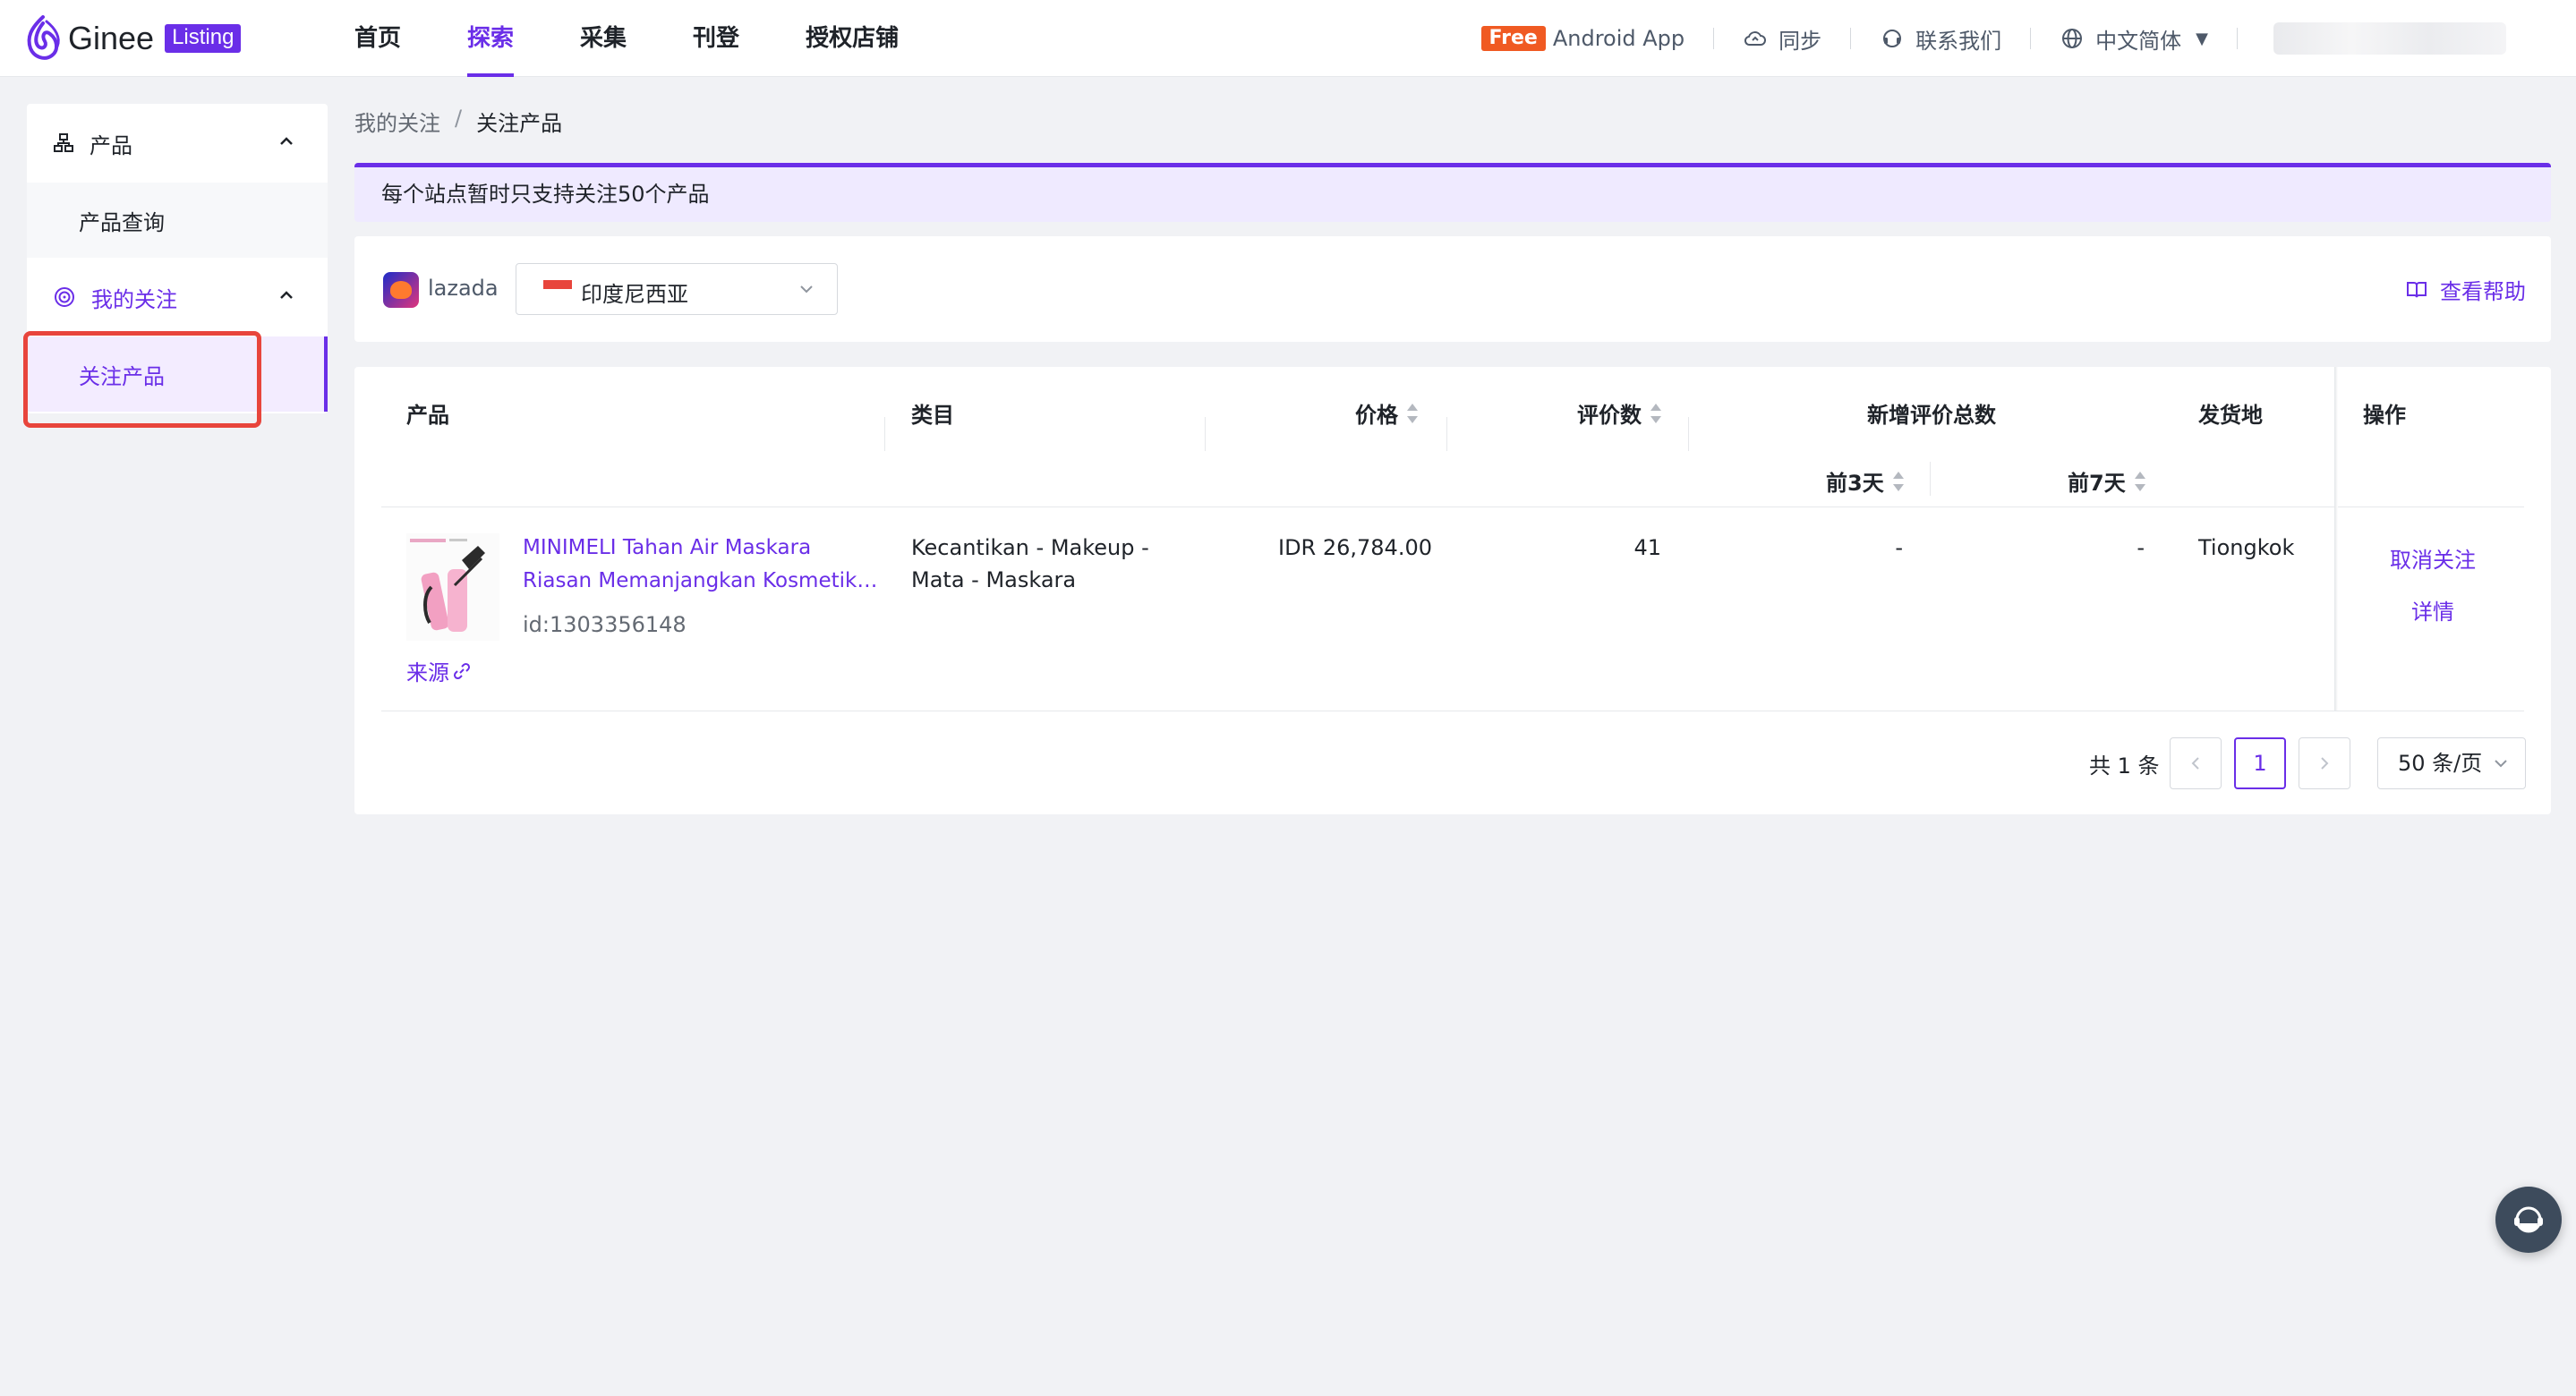 The image size is (2576, 1396). I want to click on col-header-new-reviews: 新增评价总数, so click(1931, 415).